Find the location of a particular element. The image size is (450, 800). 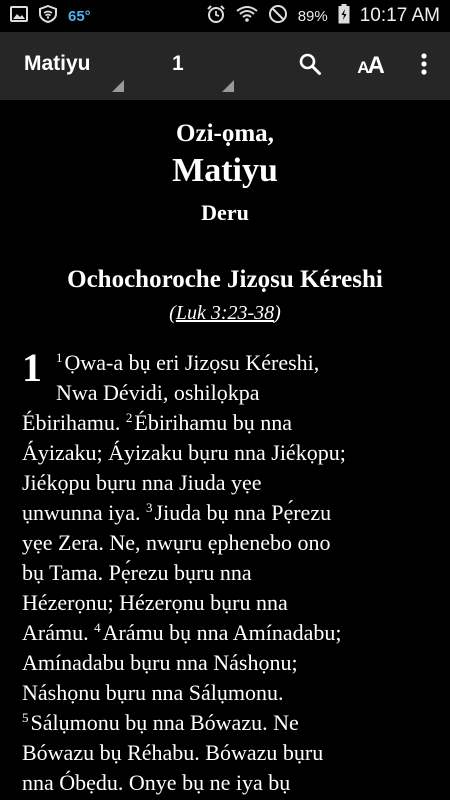

verse-number: 5 is located at coordinates (25, 717).